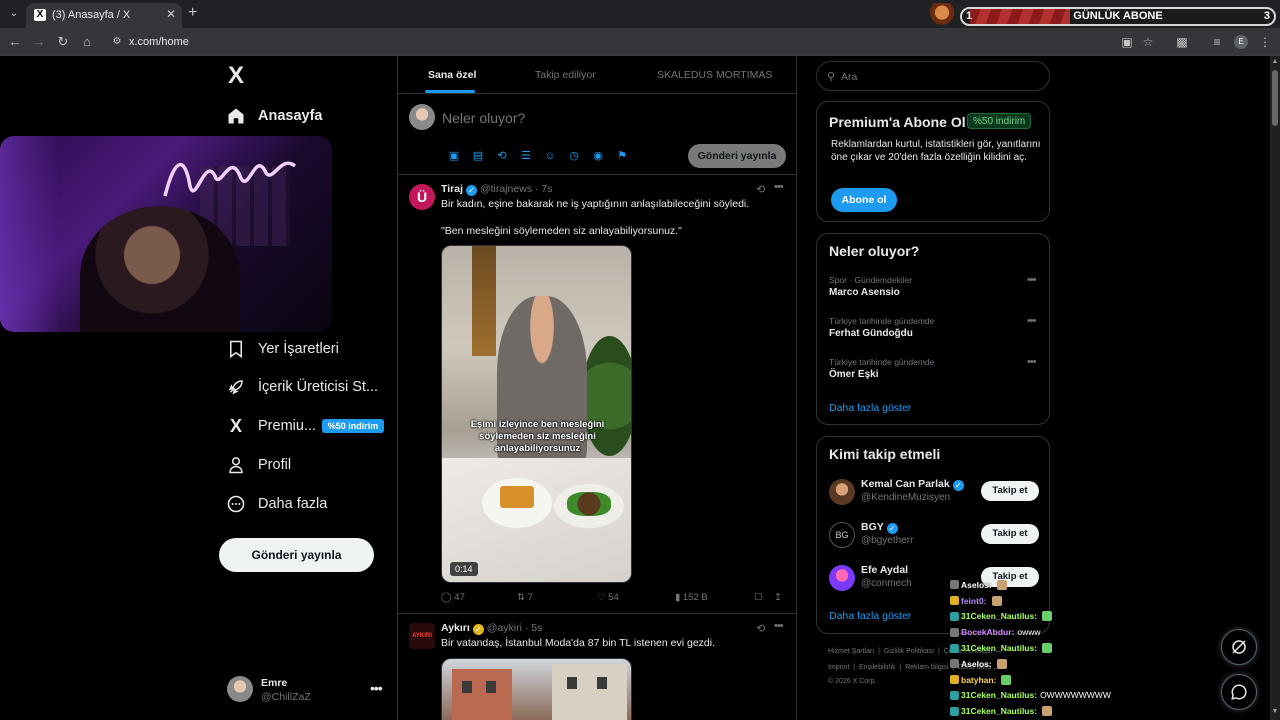  Describe the element at coordinates (1182, 42) in the screenshot. I see `extensions-icon: ▩` at that location.